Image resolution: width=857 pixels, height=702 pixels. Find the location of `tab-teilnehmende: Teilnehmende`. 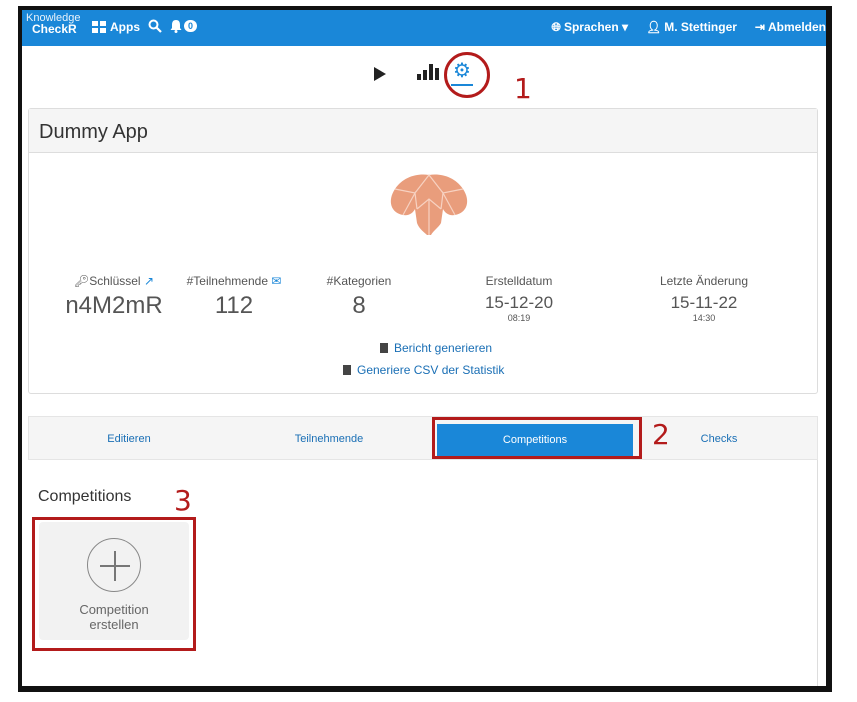

tab-teilnehmende: Teilnehmende is located at coordinates (329, 439).